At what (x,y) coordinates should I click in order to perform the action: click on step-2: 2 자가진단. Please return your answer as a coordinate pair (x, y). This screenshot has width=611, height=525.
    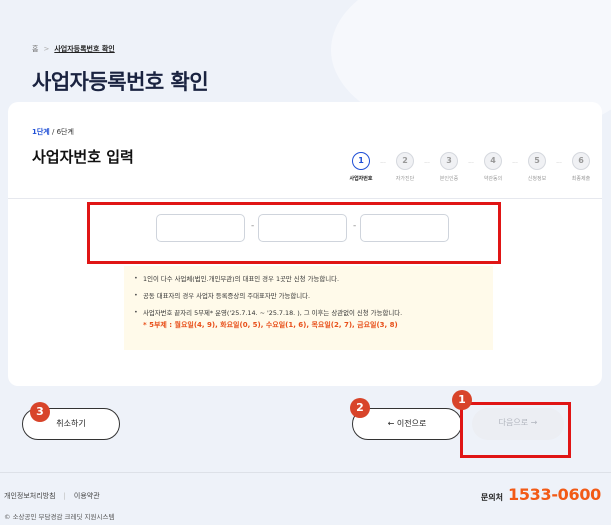
    Looking at the image, I should click on (405, 167).